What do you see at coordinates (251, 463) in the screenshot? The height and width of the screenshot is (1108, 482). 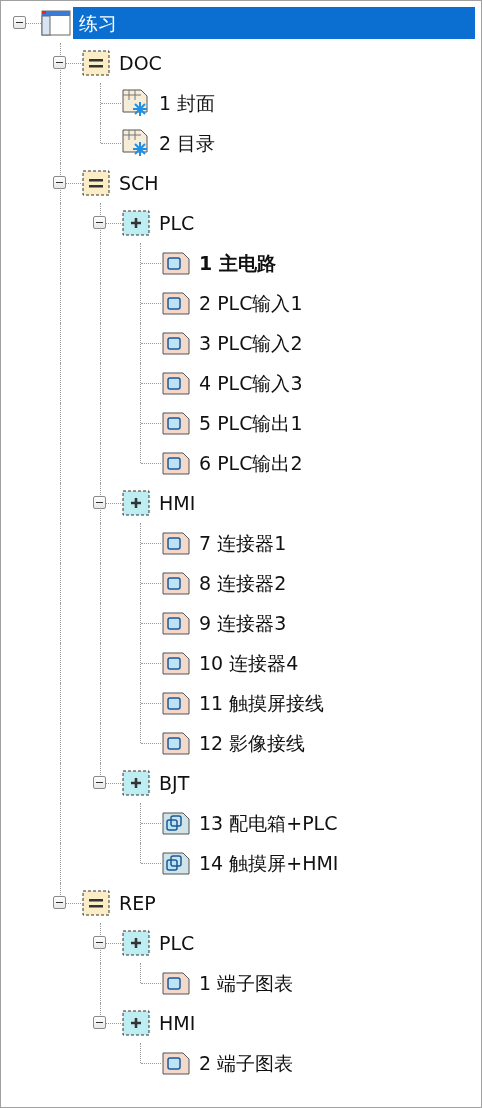 I see `tree-item: 6 PLC输出2` at bounding box center [251, 463].